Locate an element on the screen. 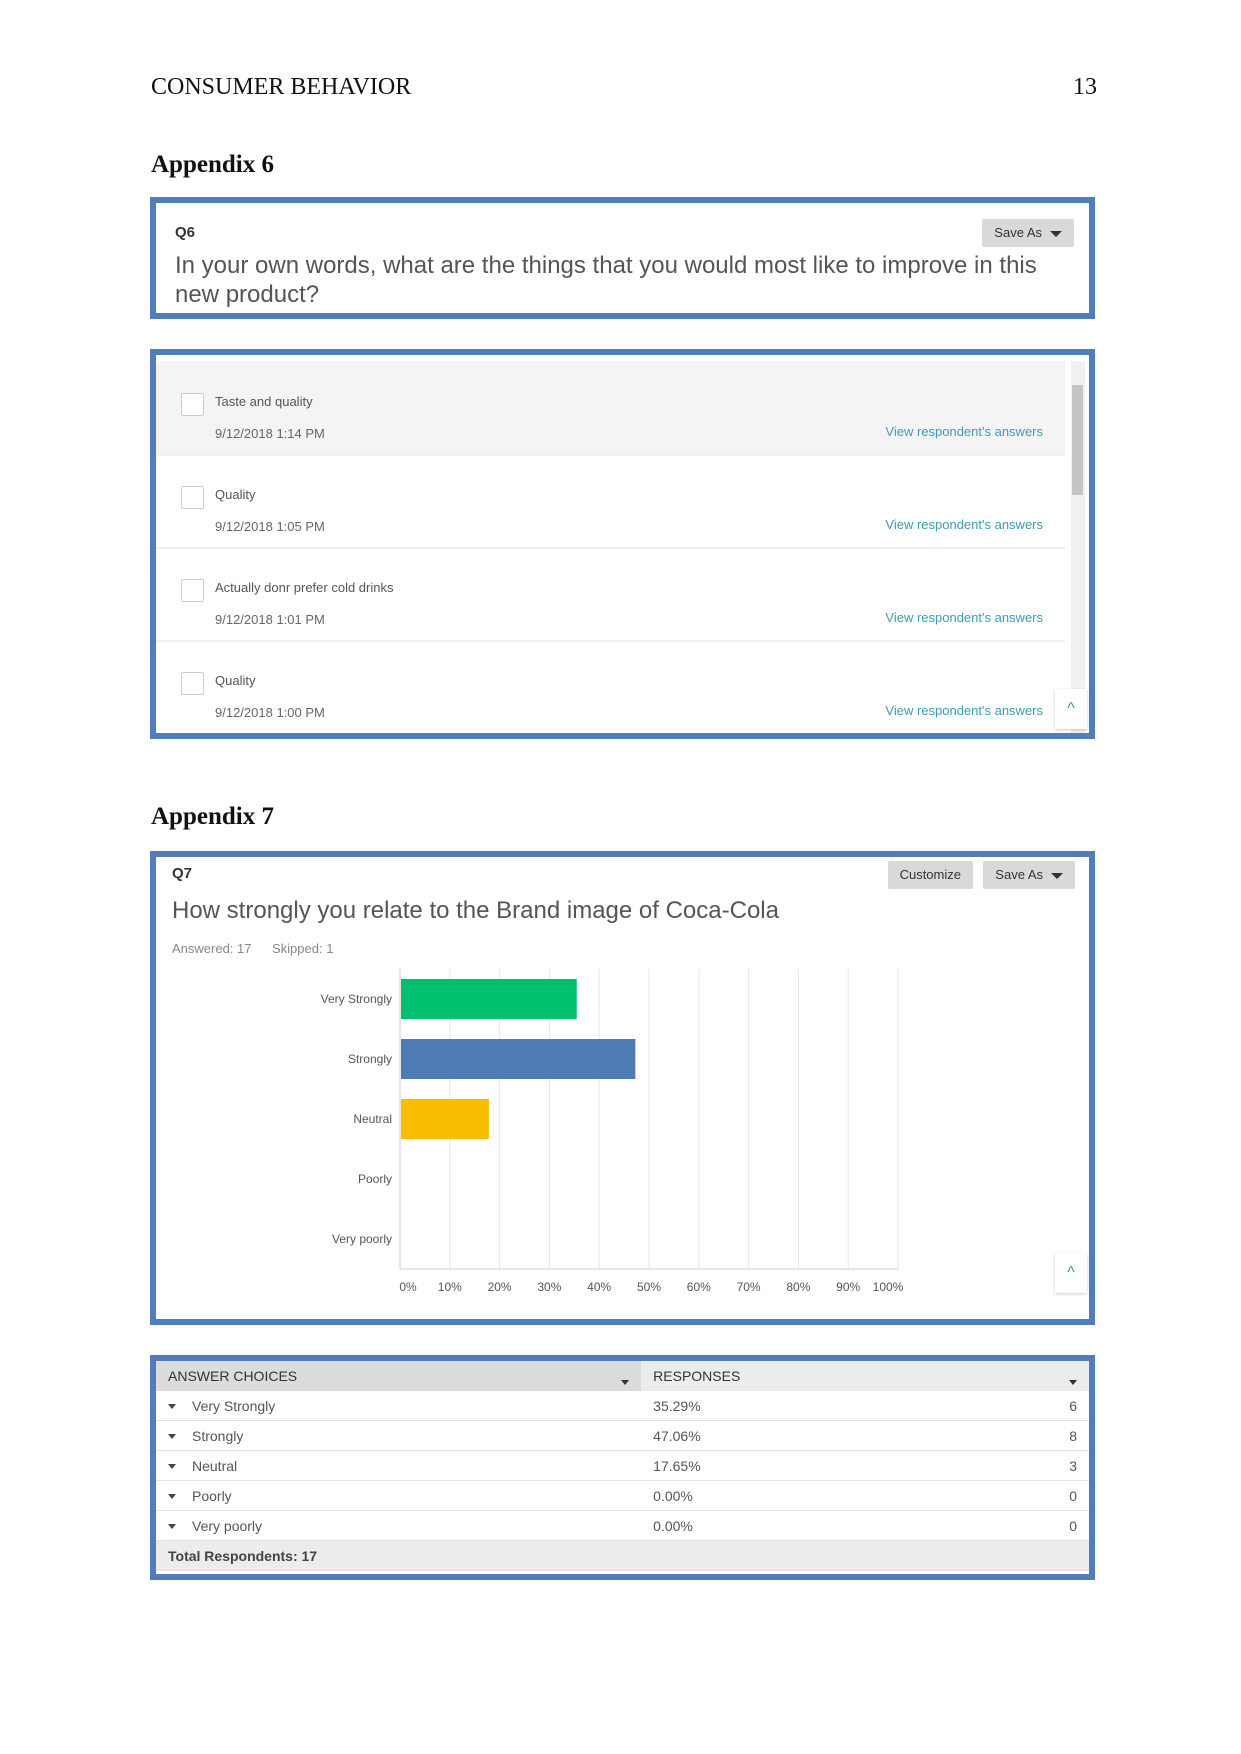 The image size is (1241, 1754). question-id: Q6 is located at coordinates (185, 232).